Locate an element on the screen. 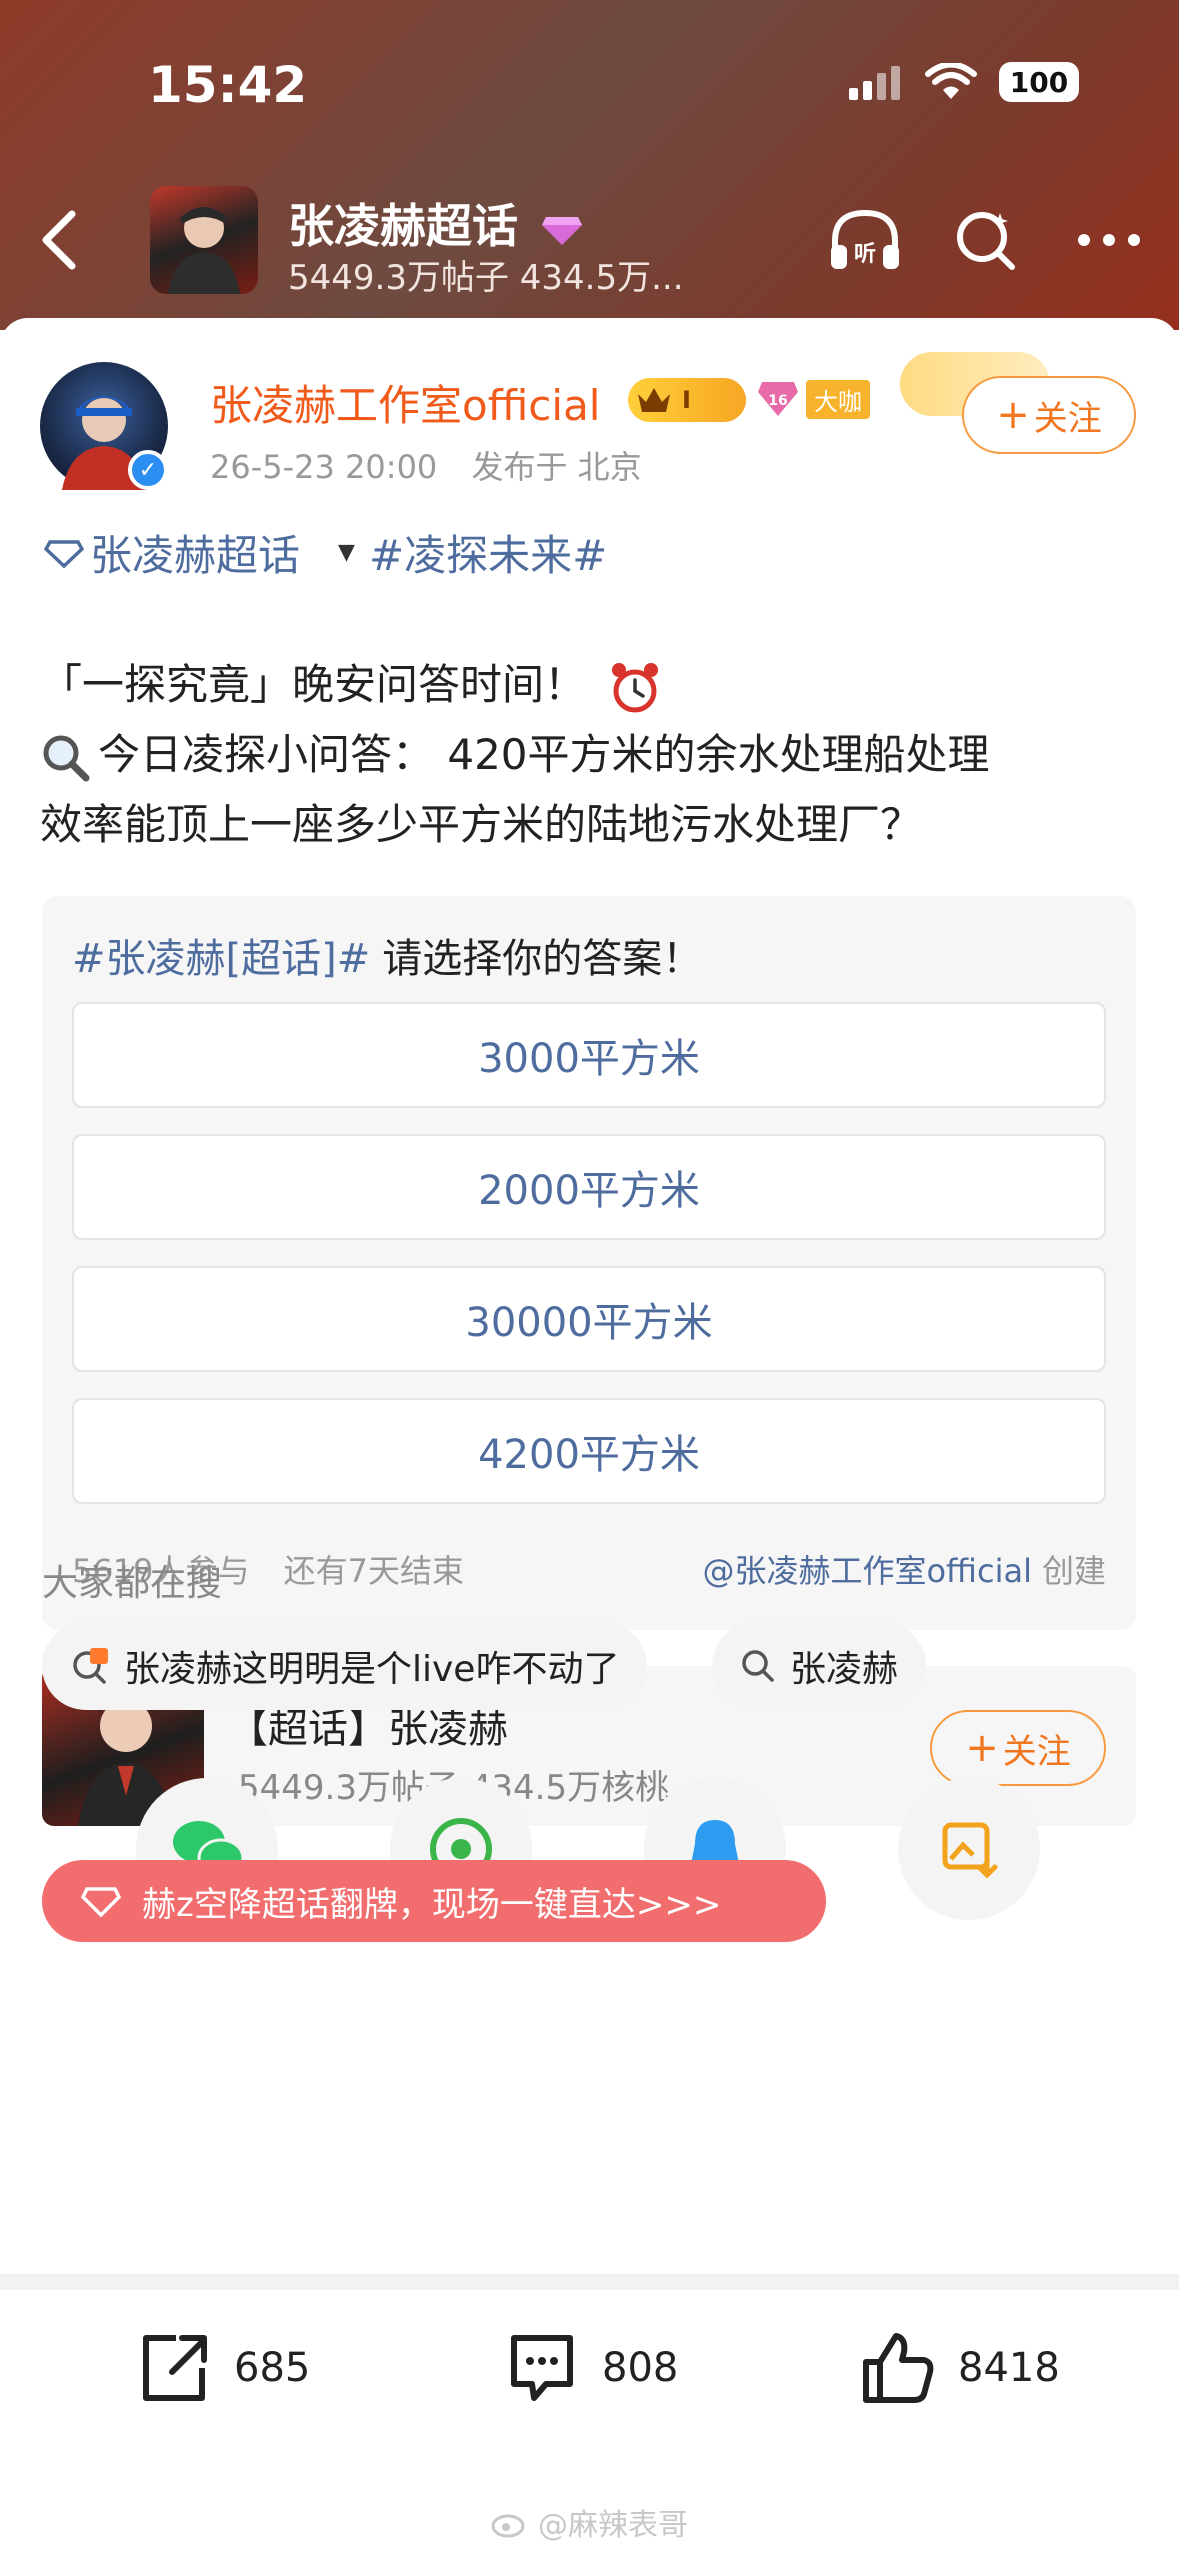 This screenshot has height=2556, width=1179. like-count: 8418 is located at coordinates (1009, 2368).